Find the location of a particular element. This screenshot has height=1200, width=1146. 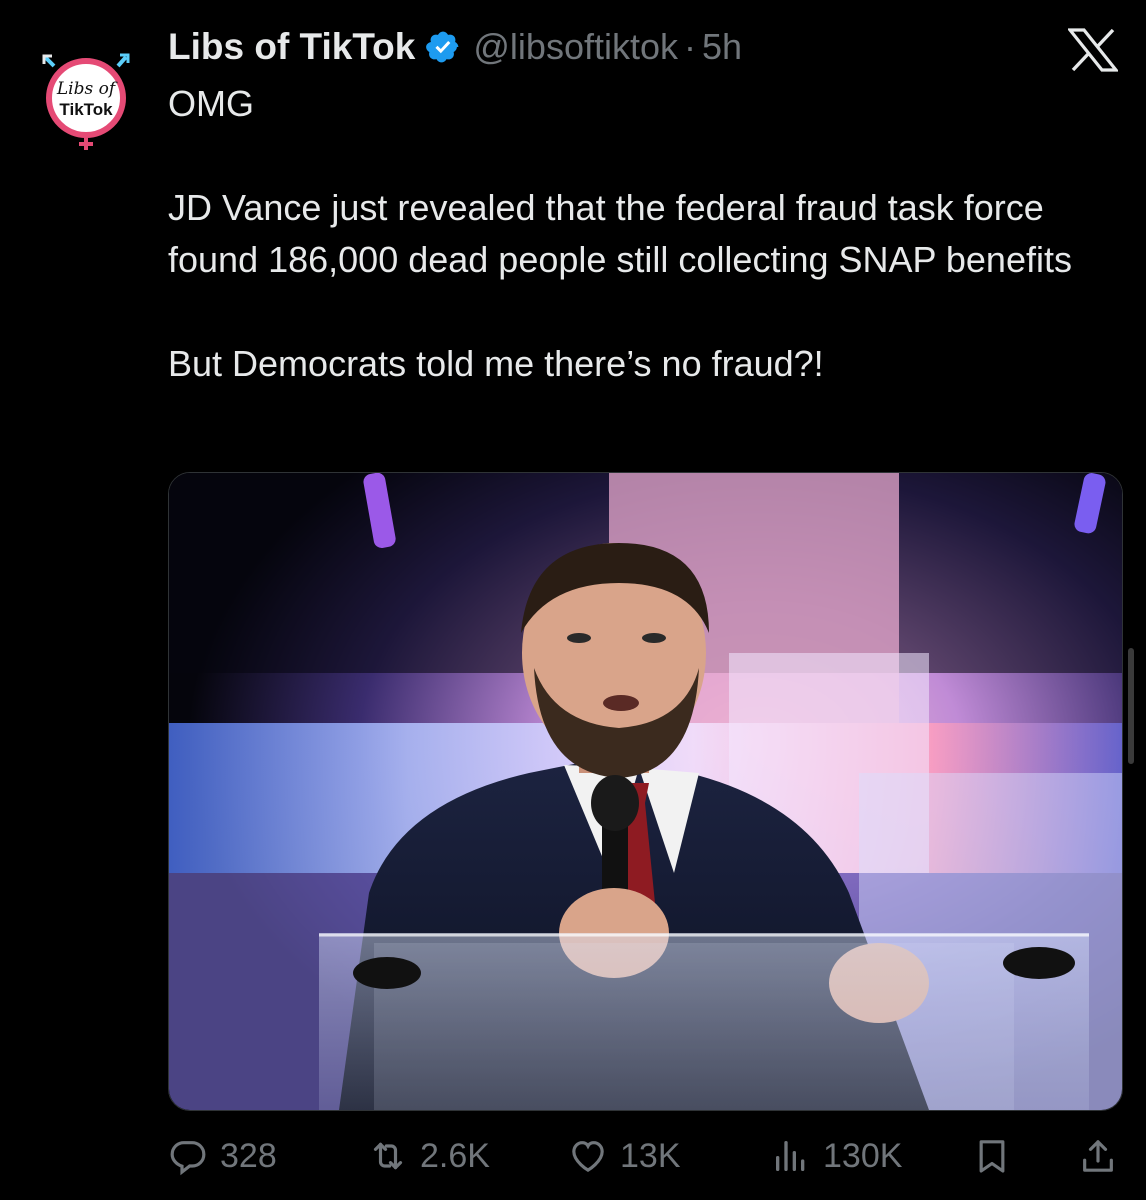

heart-icon is located at coordinates (588, 1157).